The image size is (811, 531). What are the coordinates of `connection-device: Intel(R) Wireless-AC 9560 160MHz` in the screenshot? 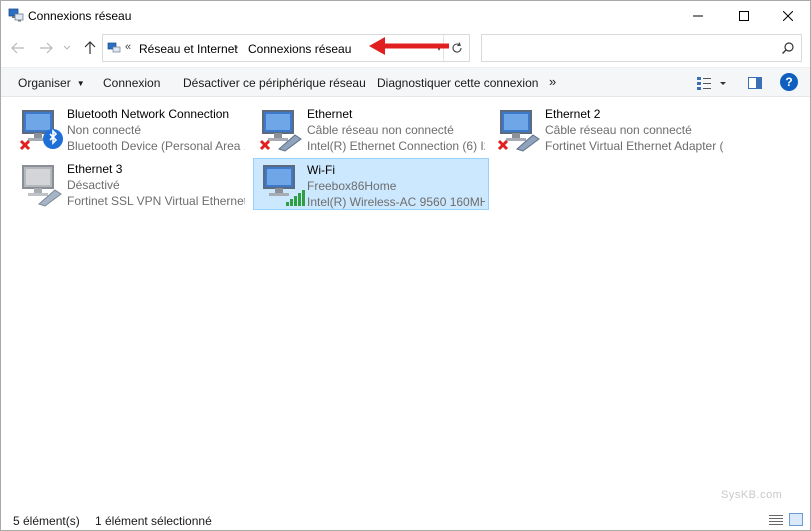 It's located at (396, 202).